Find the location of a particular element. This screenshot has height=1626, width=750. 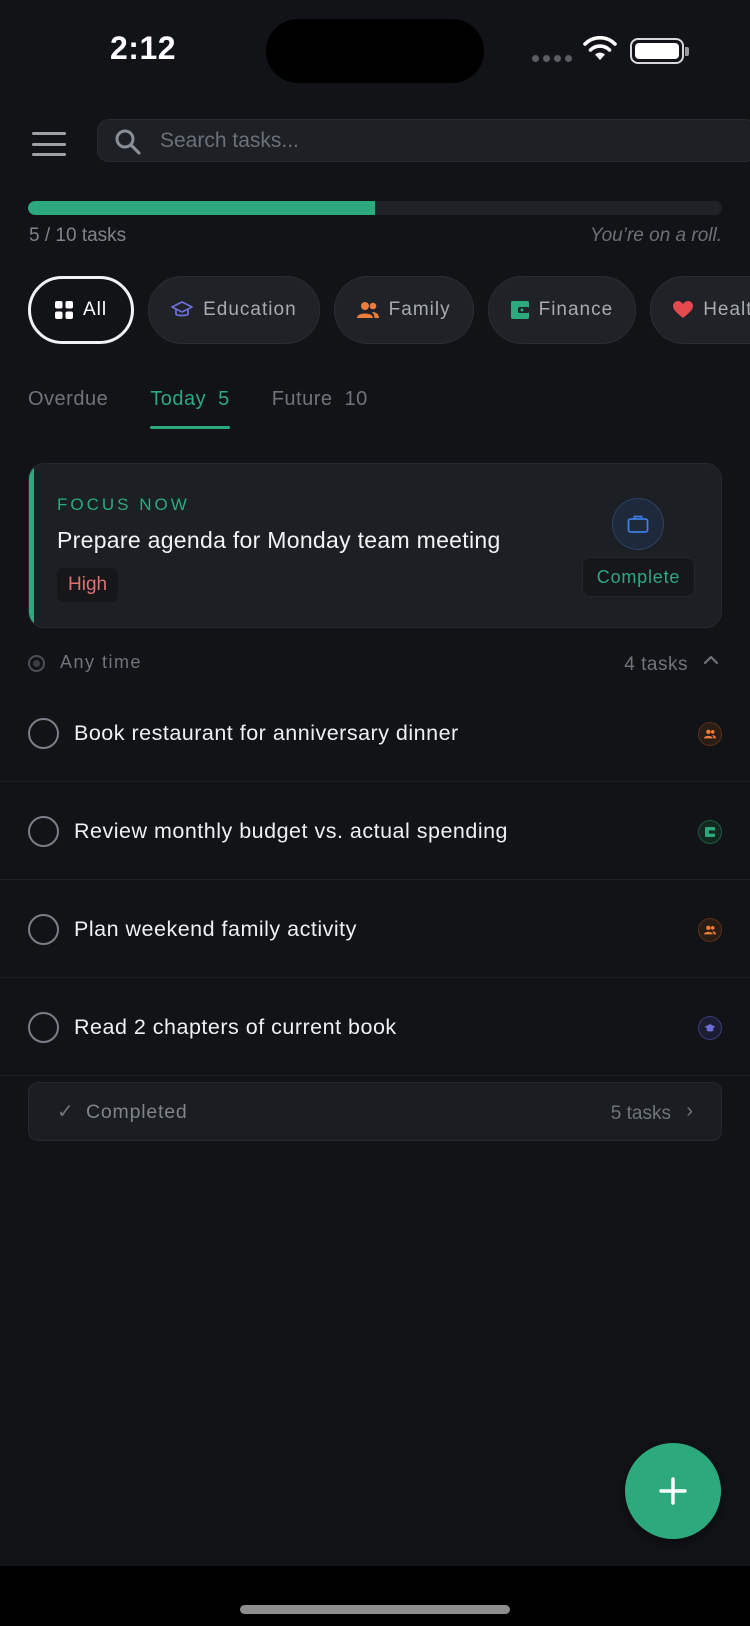

category-chips: All Education Family Finance Health is located at coordinates (389, 310).